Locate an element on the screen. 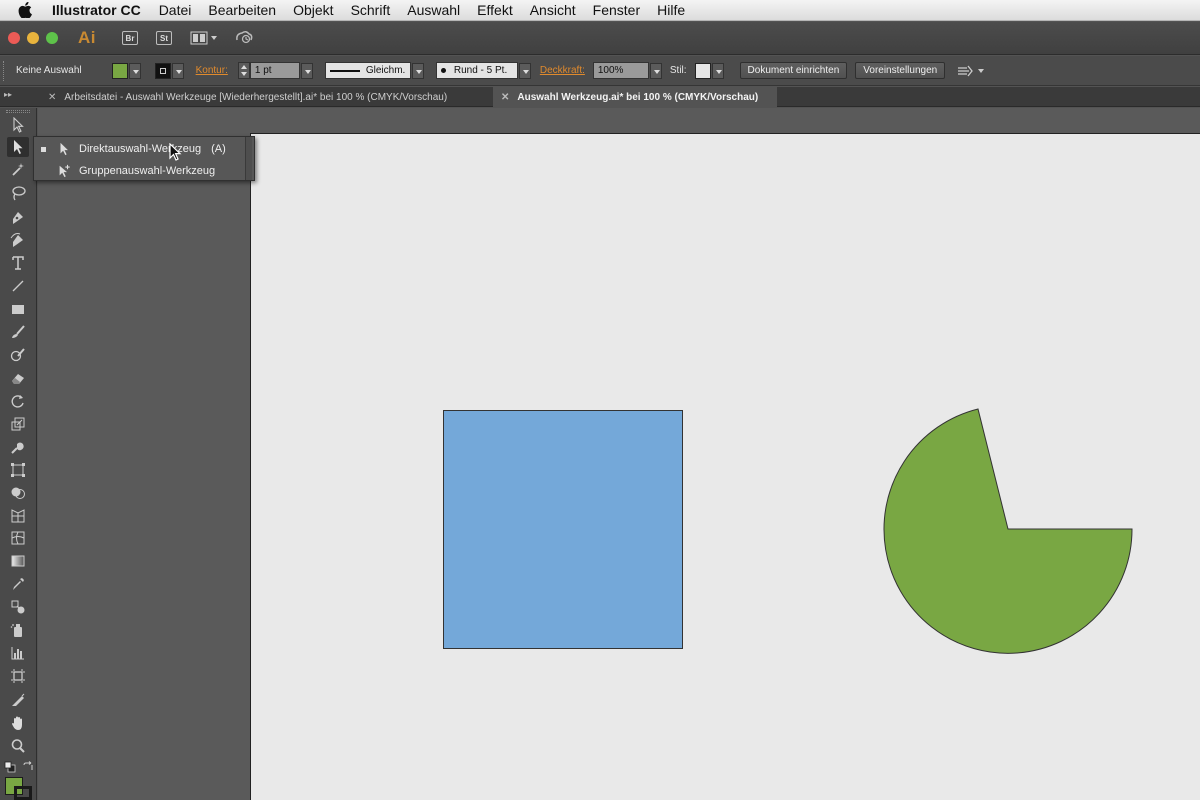 The image size is (1200, 800). bridge-button: Br is located at coordinates (130, 38).